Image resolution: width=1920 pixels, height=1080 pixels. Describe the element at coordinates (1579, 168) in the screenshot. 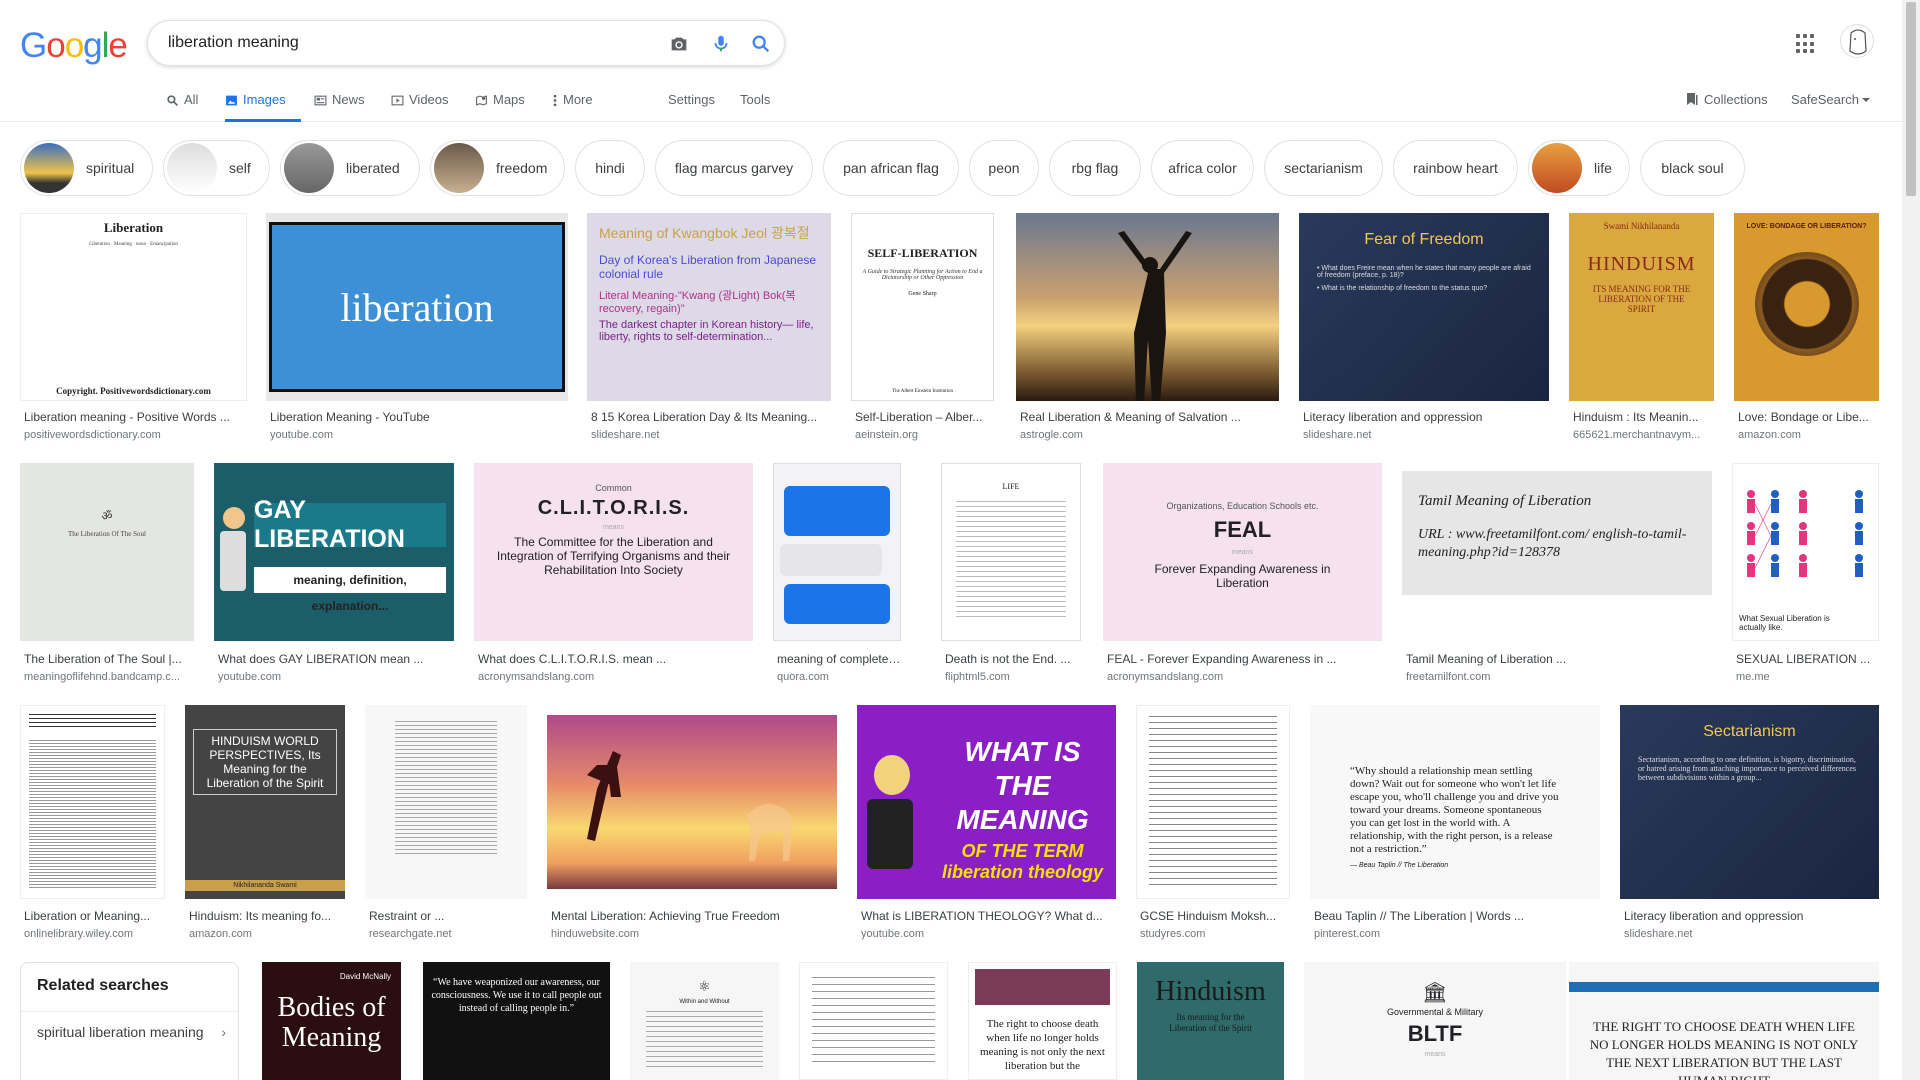

I see `chip-life: life` at that location.